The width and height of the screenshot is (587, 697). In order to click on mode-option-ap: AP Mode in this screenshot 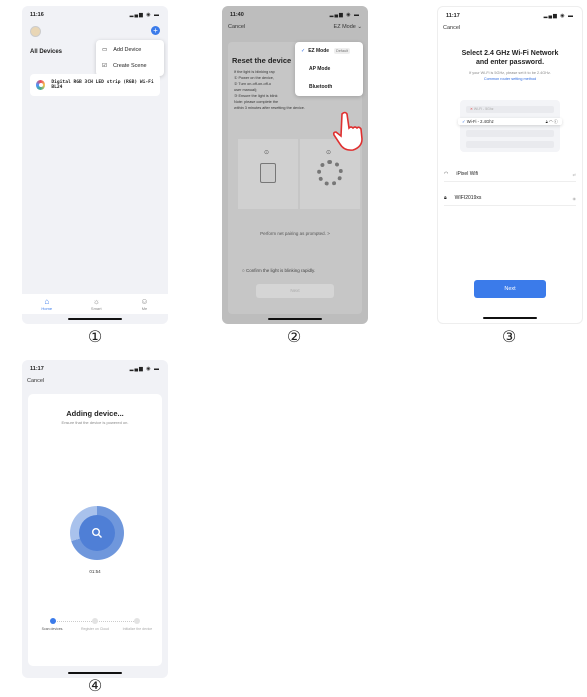, I will do `click(329, 69)`.